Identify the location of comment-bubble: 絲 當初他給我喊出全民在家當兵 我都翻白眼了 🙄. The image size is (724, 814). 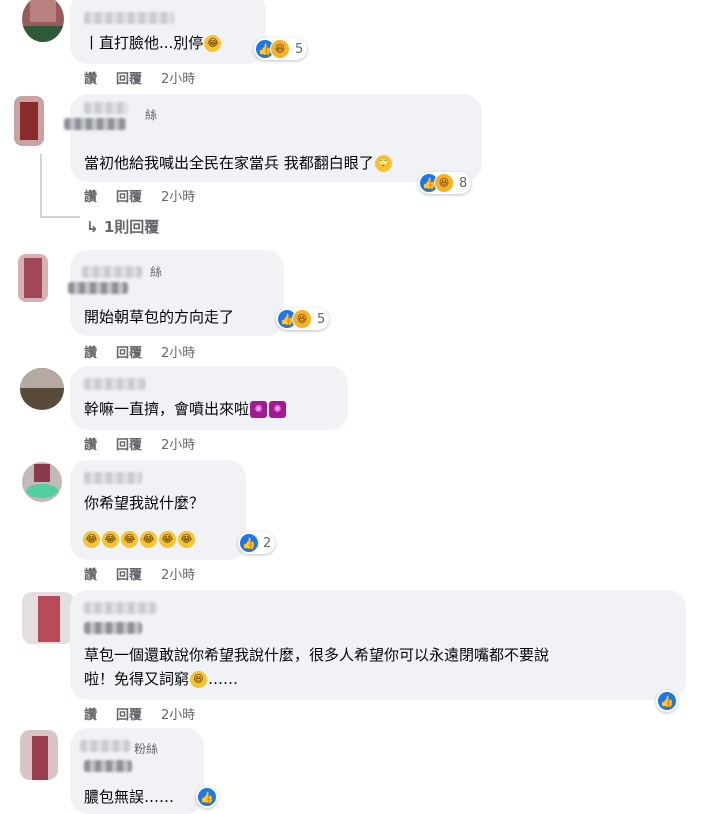
(273, 138).